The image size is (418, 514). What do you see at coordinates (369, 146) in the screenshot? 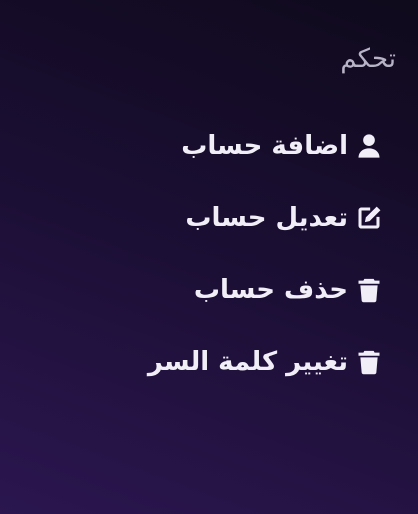
I see `user-icon` at bounding box center [369, 146].